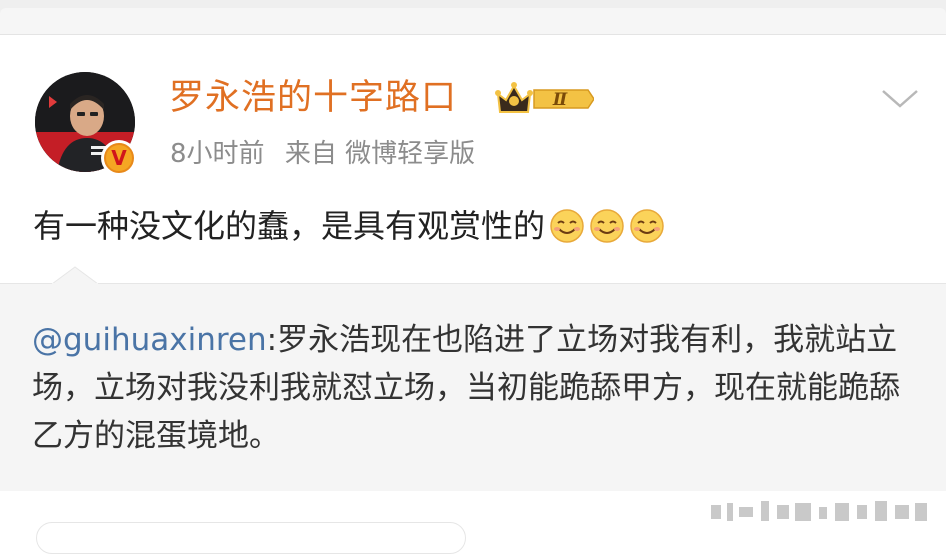 This screenshot has height=554, width=946. What do you see at coordinates (544, 99) in the screenshot?
I see `crown-icon: Ⅱ` at bounding box center [544, 99].